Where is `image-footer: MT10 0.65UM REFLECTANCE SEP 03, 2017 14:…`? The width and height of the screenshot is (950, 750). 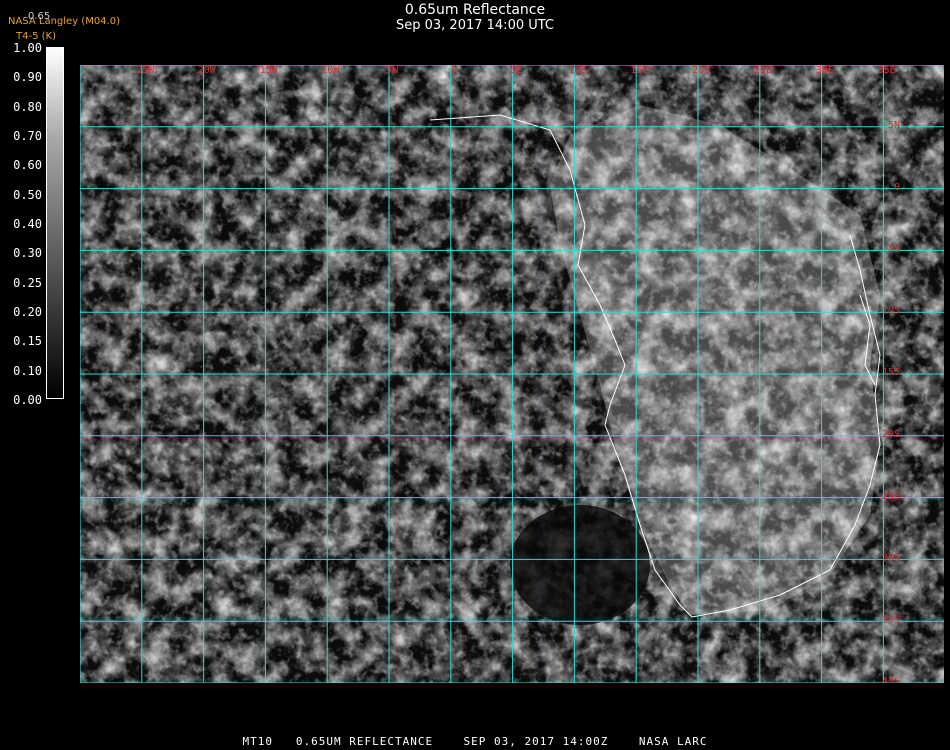 image-footer: MT10 0.65UM REFLECTANCE SEP 03, 2017 14:… is located at coordinates (475, 741).